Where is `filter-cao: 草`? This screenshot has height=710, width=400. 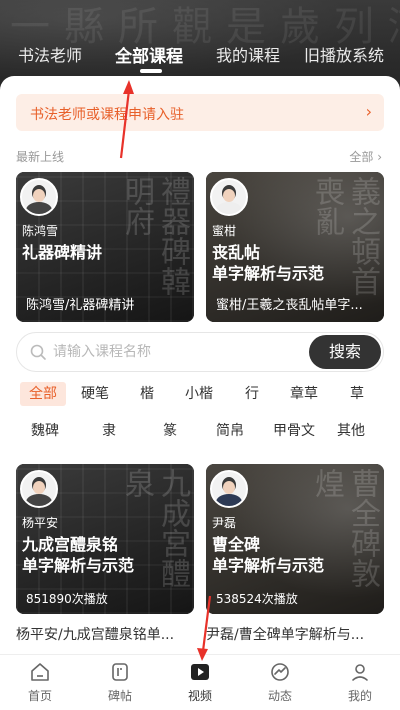 filter-cao: 草 is located at coordinates (357, 394).